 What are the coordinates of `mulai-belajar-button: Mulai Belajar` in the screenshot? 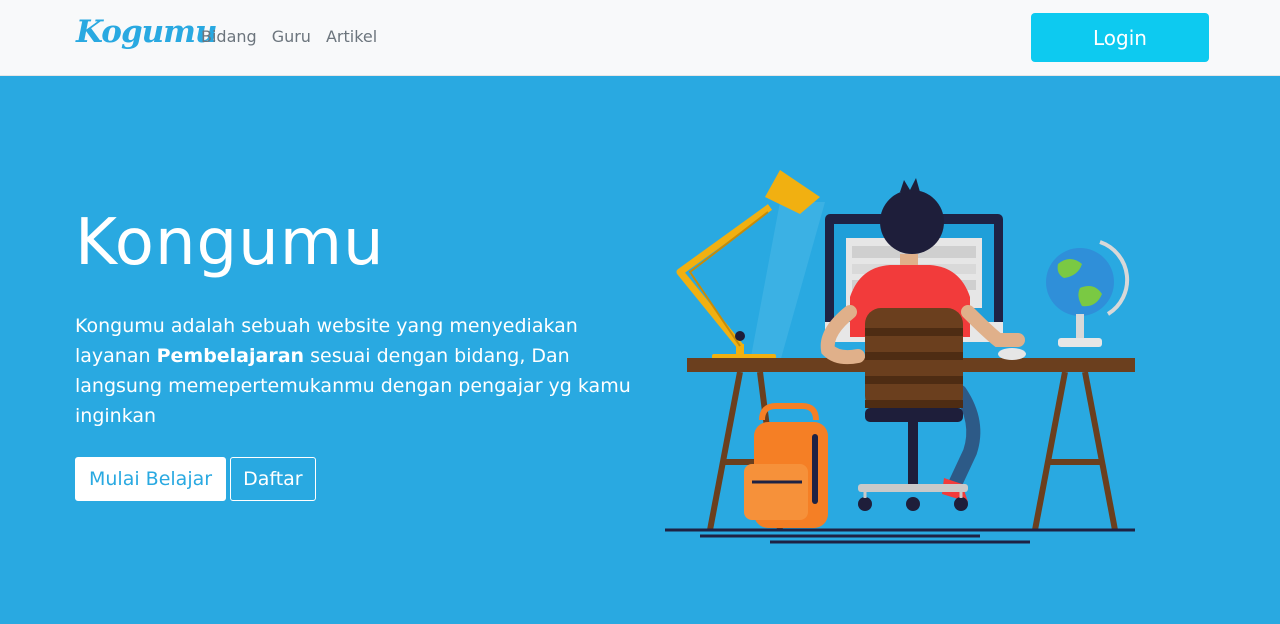 It's located at (151, 479).